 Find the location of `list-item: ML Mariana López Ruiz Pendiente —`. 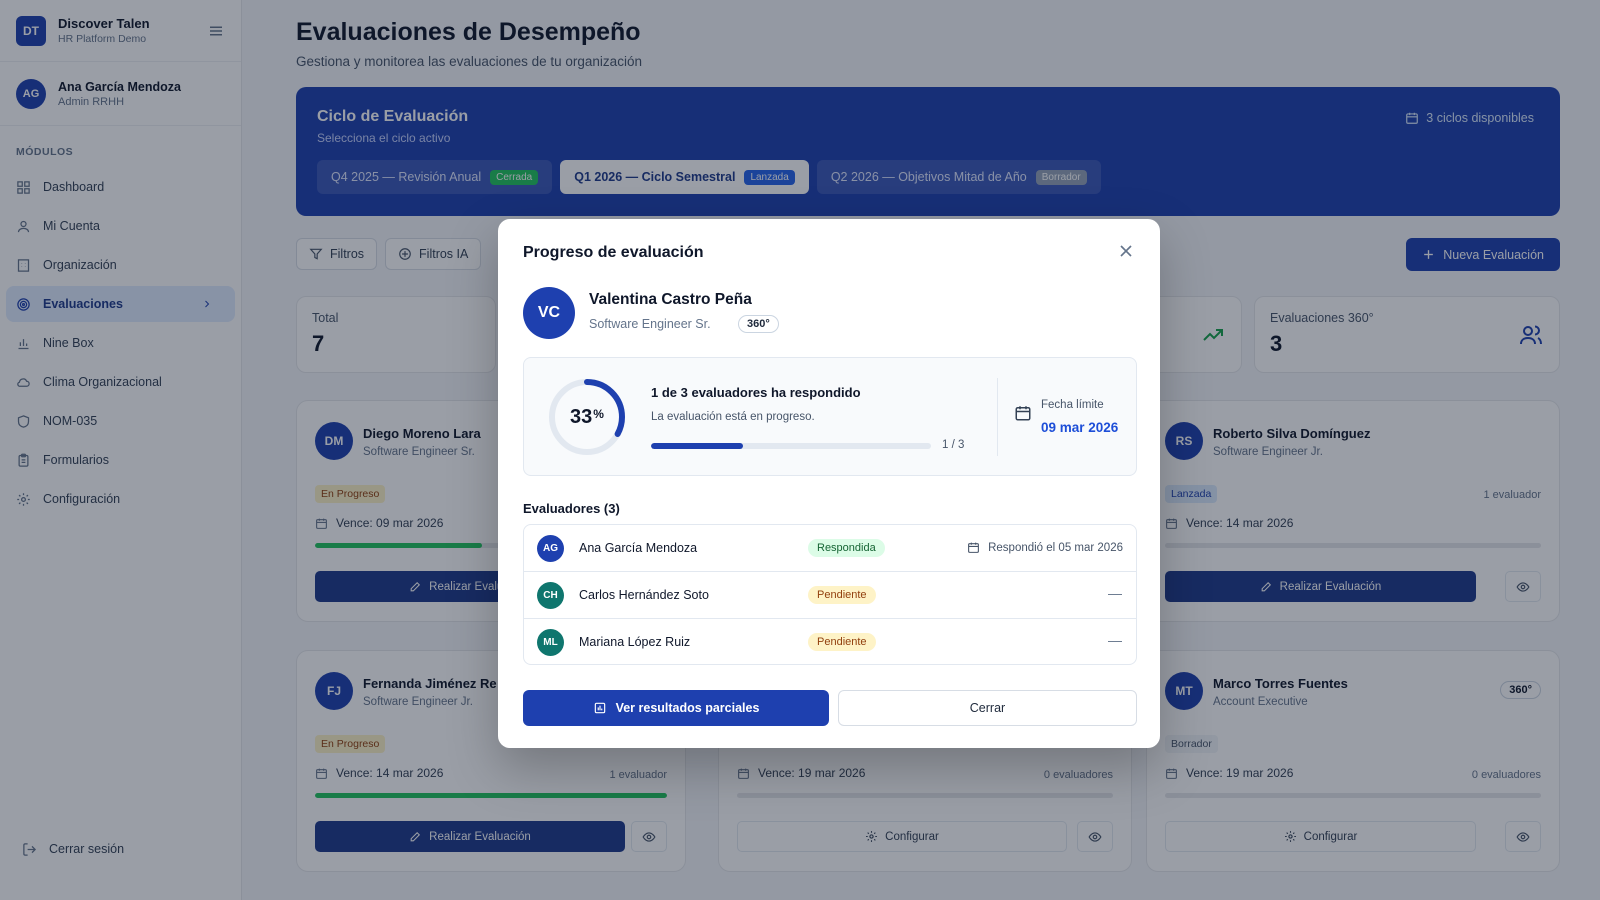

list-item: ML Mariana López Ruiz Pendiente — is located at coordinates (830, 641).